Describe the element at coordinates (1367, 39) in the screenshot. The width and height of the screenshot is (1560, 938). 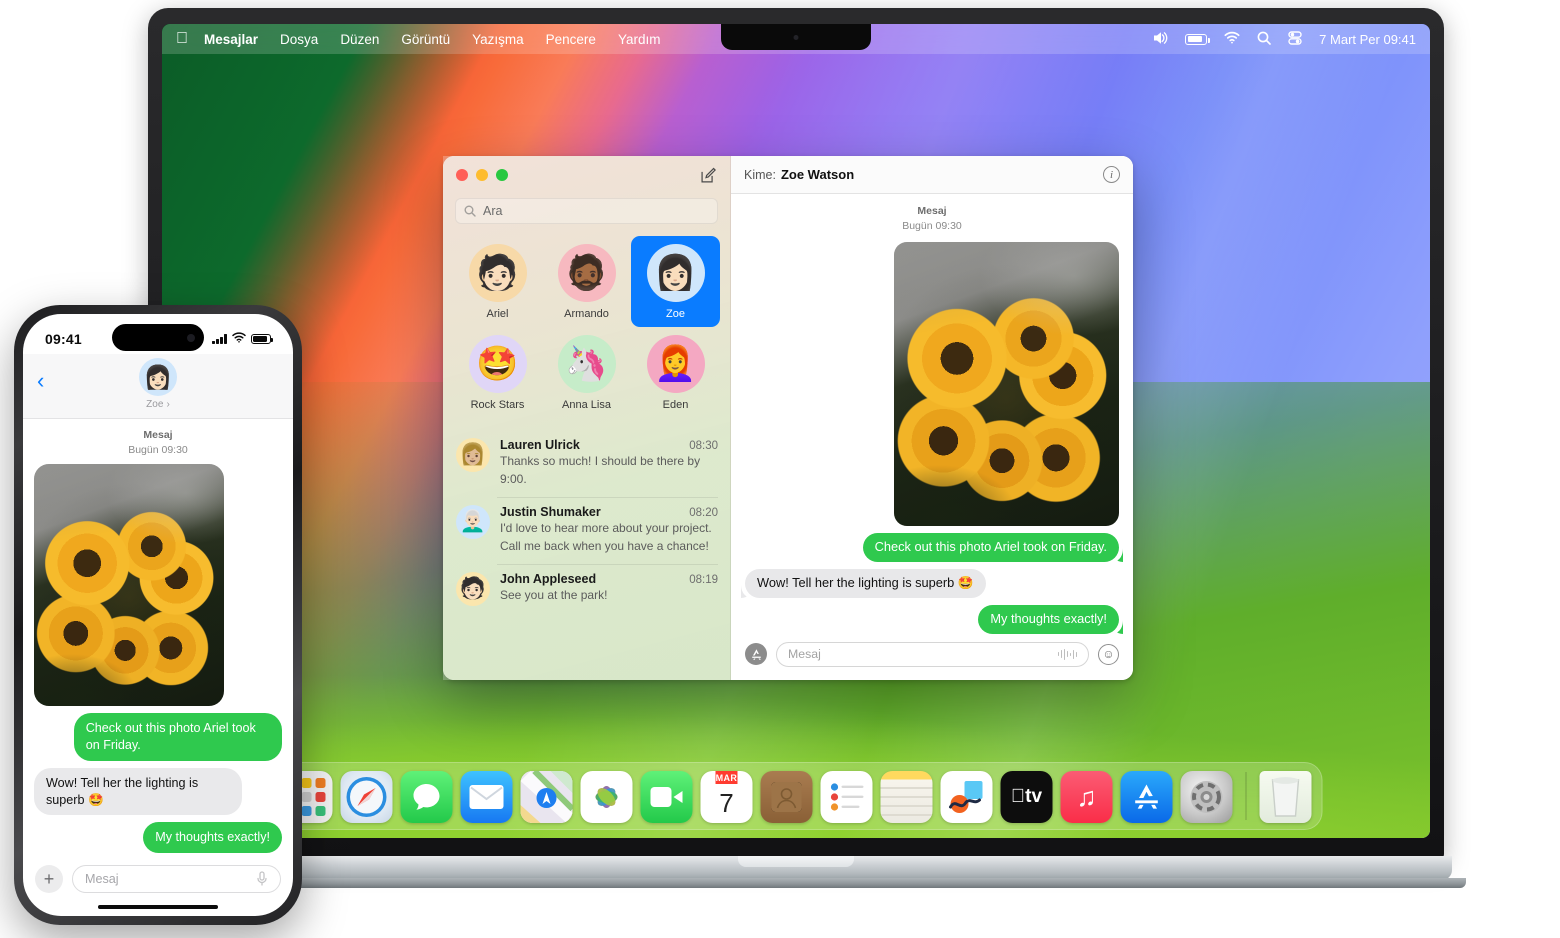
I see `menubar-clock: 7 Mart Per 09:41` at that location.